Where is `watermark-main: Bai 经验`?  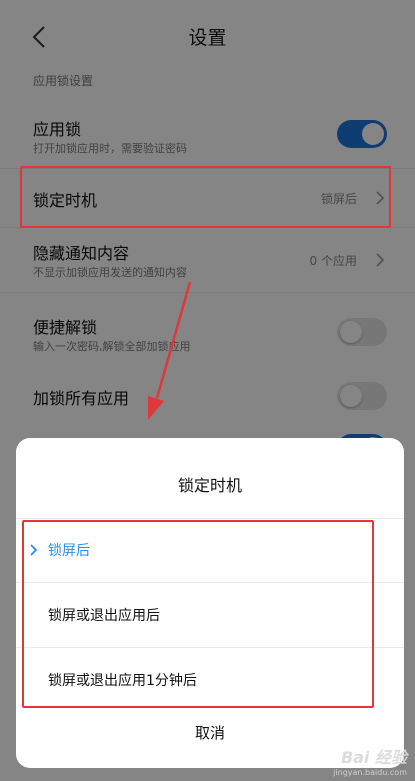
watermark-main: Bai 经验 is located at coordinates (373, 757).